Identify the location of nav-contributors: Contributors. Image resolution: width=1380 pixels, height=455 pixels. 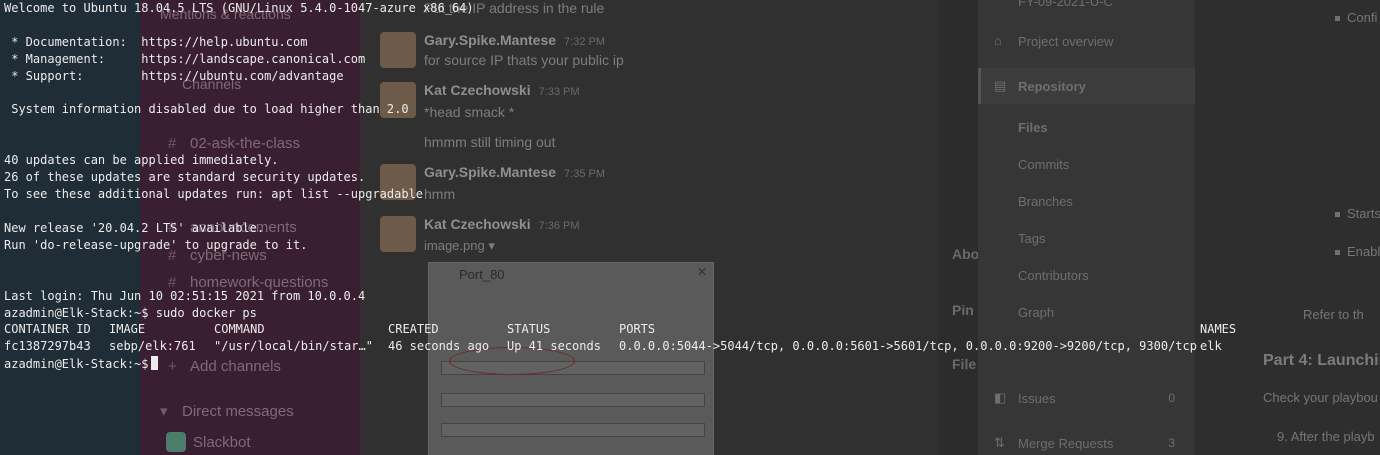
(1053, 275).